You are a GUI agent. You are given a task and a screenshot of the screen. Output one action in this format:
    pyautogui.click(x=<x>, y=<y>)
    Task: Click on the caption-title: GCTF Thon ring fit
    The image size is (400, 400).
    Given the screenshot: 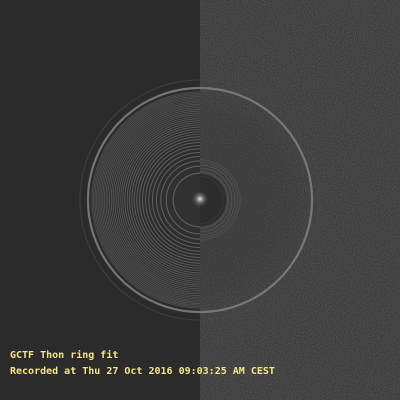 What is the action you would take?
    pyautogui.click(x=64, y=355)
    